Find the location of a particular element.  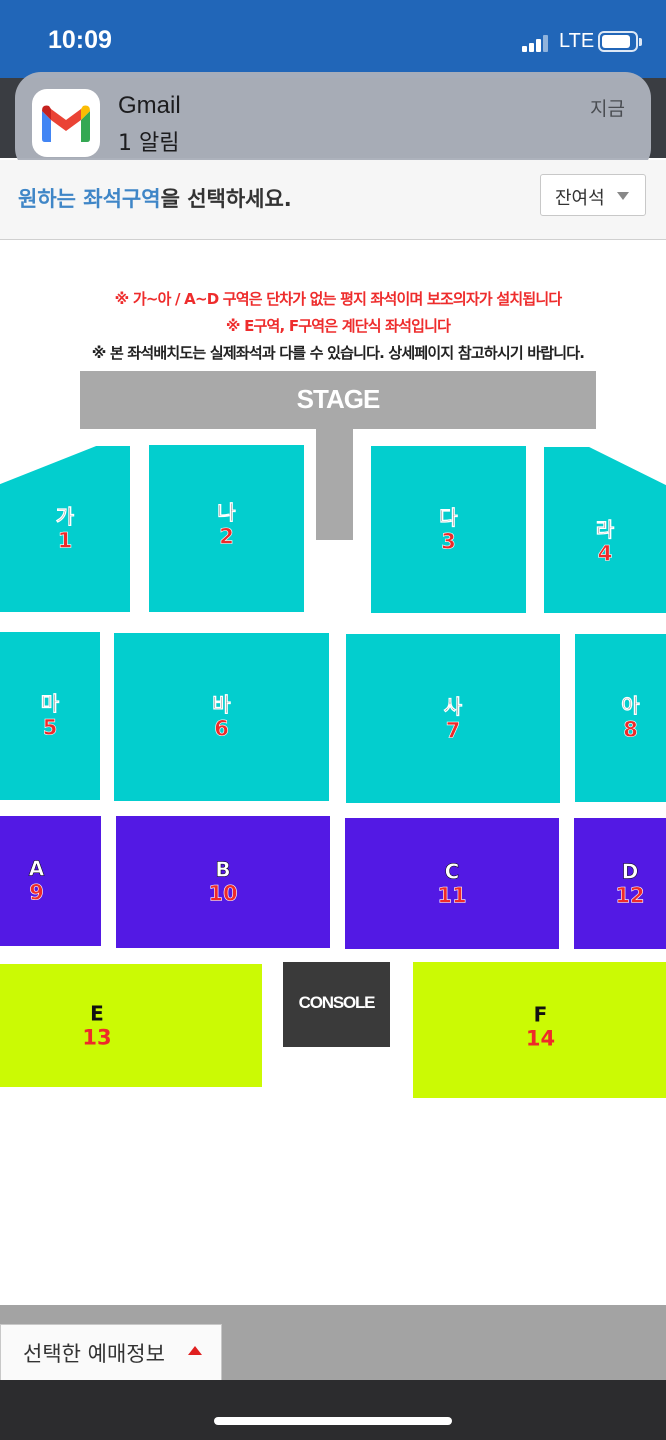

section-name: 아 is located at coordinates (630, 705).